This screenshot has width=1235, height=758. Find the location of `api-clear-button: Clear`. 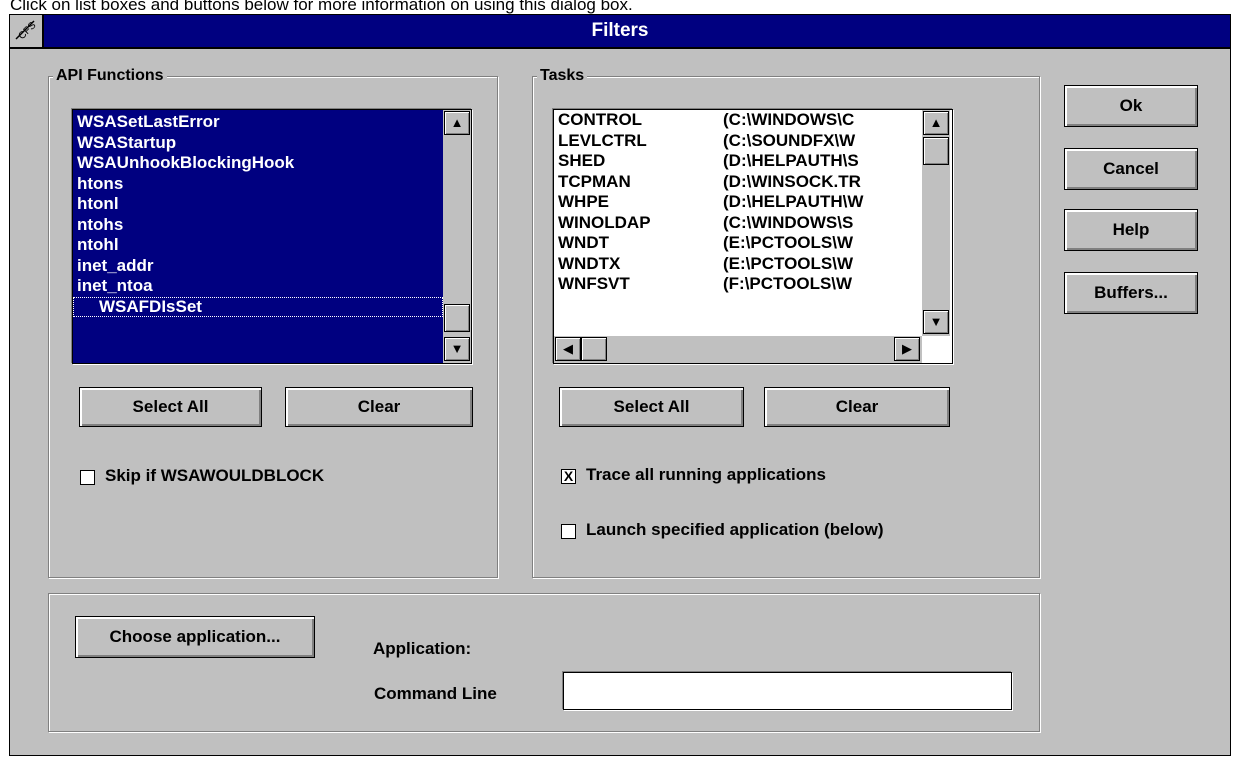

api-clear-button: Clear is located at coordinates (379, 407).